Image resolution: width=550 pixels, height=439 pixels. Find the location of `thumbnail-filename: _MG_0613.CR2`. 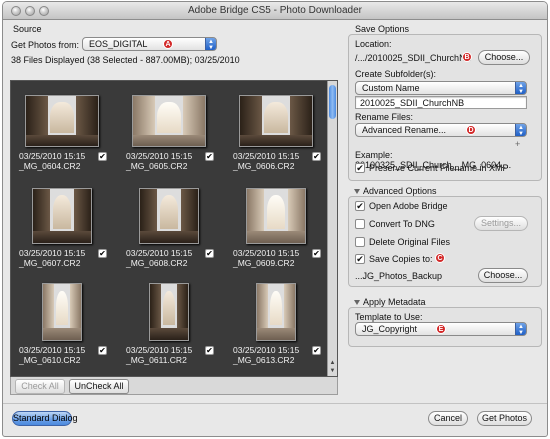

thumbnail-filename: _MG_0613.CR2 is located at coordinates (264, 360).